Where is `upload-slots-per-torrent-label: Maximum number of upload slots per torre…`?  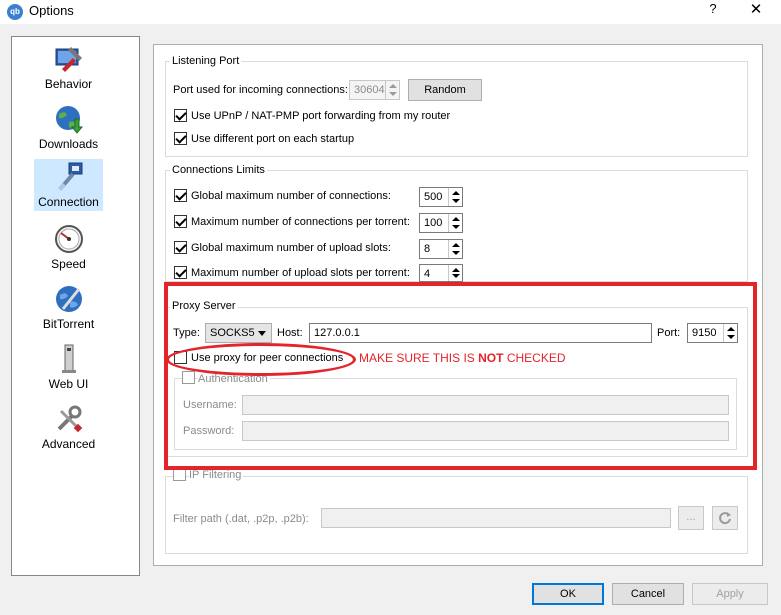
upload-slots-per-torrent-label: Maximum number of upload slots per torre… is located at coordinates (300, 273).